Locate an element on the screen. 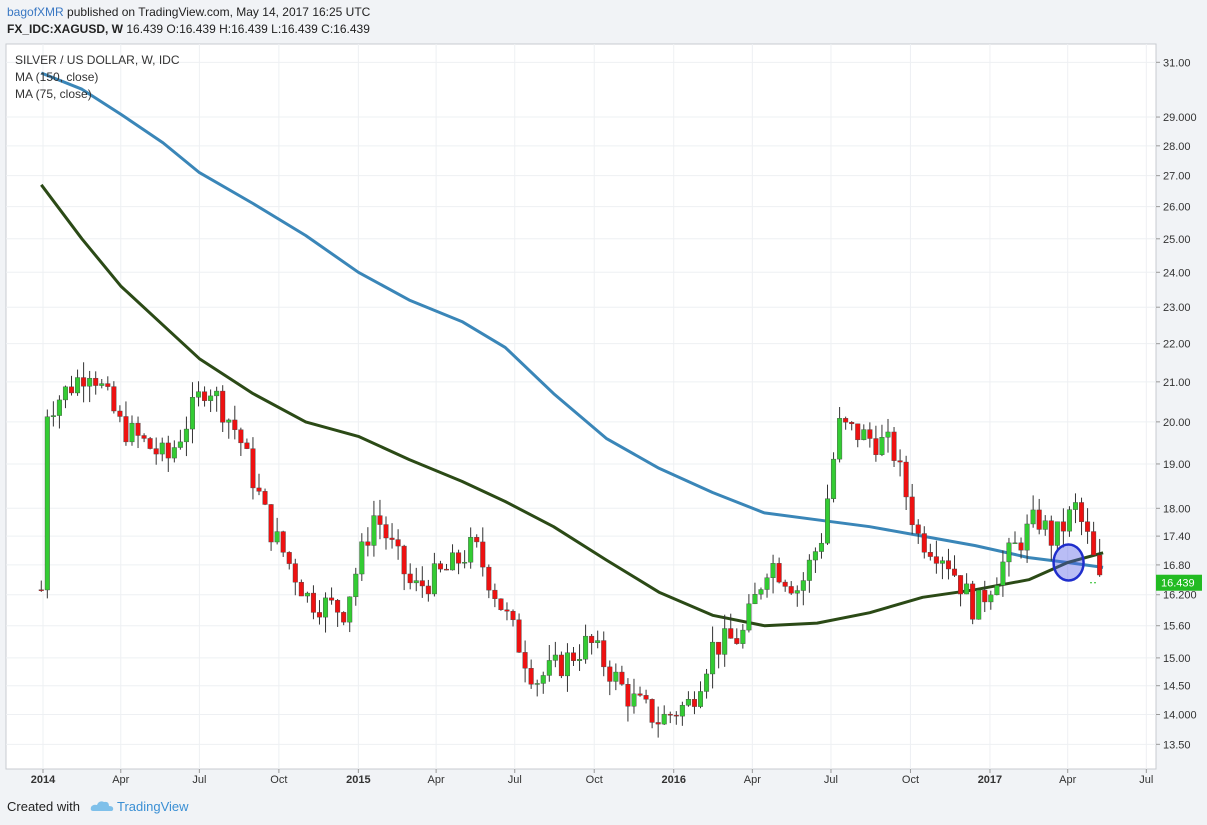 The width and height of the screenshot is (1207, 825). legend-ma150: MA (150, close) is located at coordinates (57, 77).